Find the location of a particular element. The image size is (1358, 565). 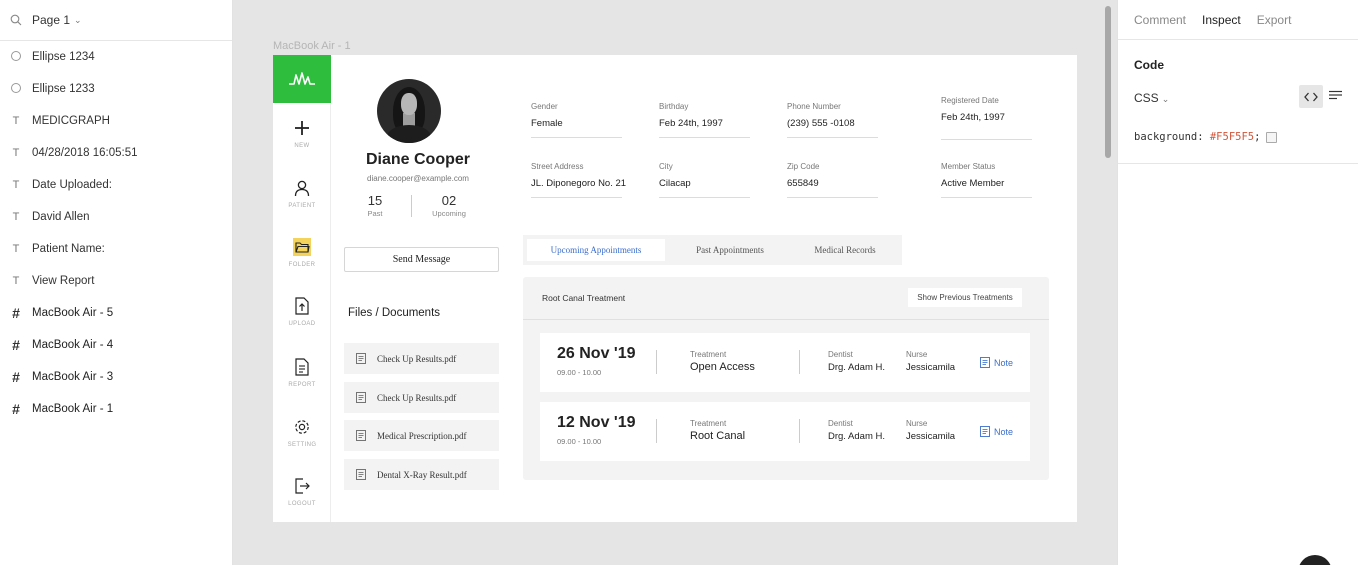

appointment-time: 09.00 - 10.00 is located at coordinates (579, 441).